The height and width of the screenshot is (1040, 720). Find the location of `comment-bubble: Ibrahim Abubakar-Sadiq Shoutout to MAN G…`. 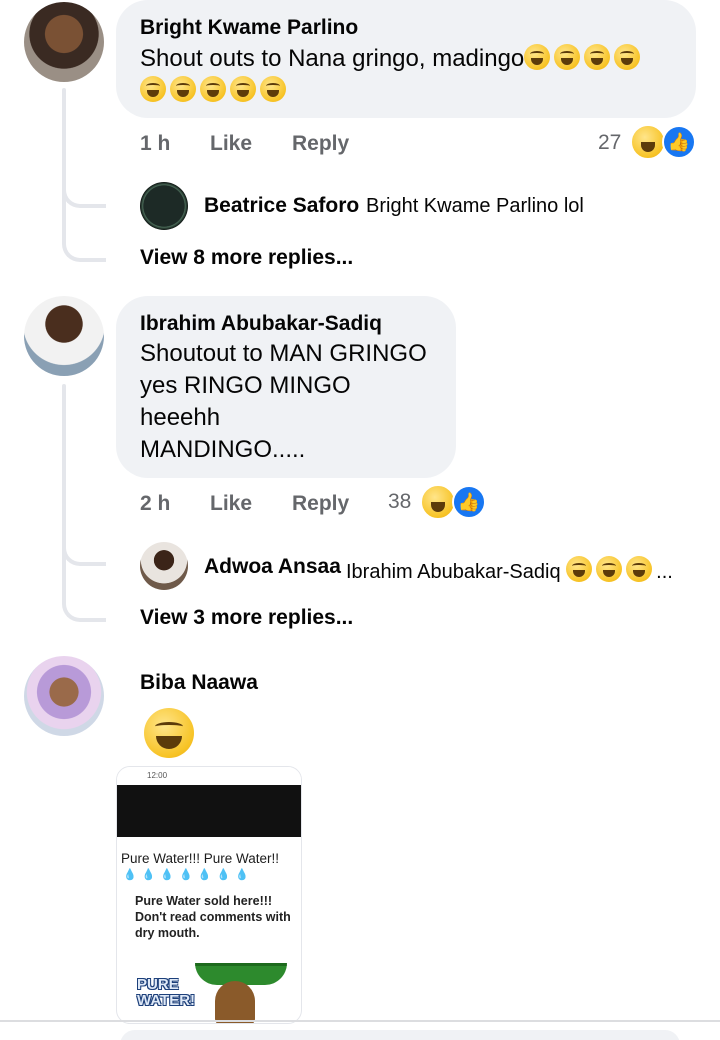

comment-bubble: Ibrahim Abubakar-Sadiq Shoutout to MAN G… is located at coordinates (286, 387).